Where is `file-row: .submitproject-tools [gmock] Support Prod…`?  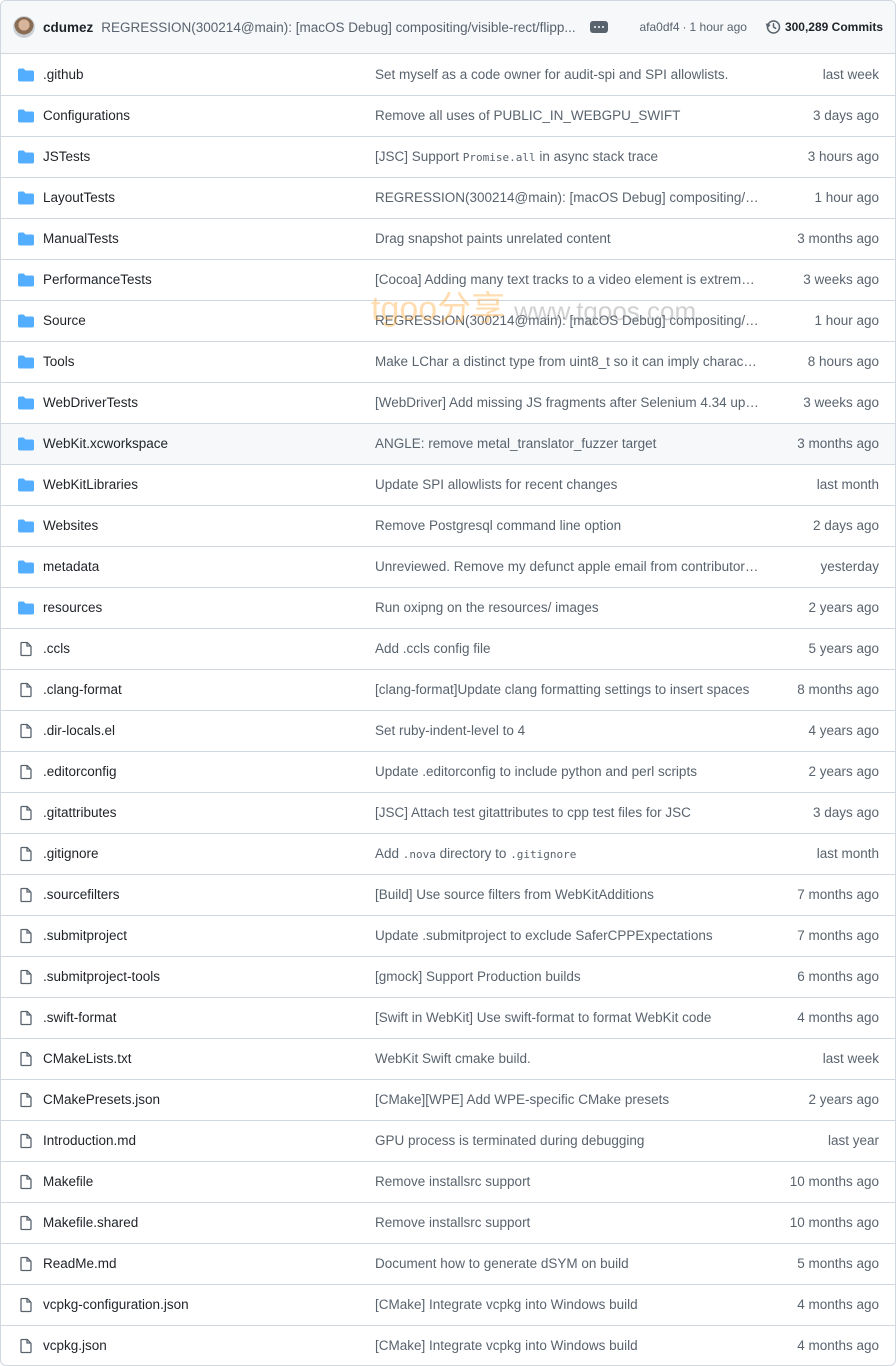
file-row: .submitproject-tools [gmock] Support Prod… is located at coordinates (448, 977).